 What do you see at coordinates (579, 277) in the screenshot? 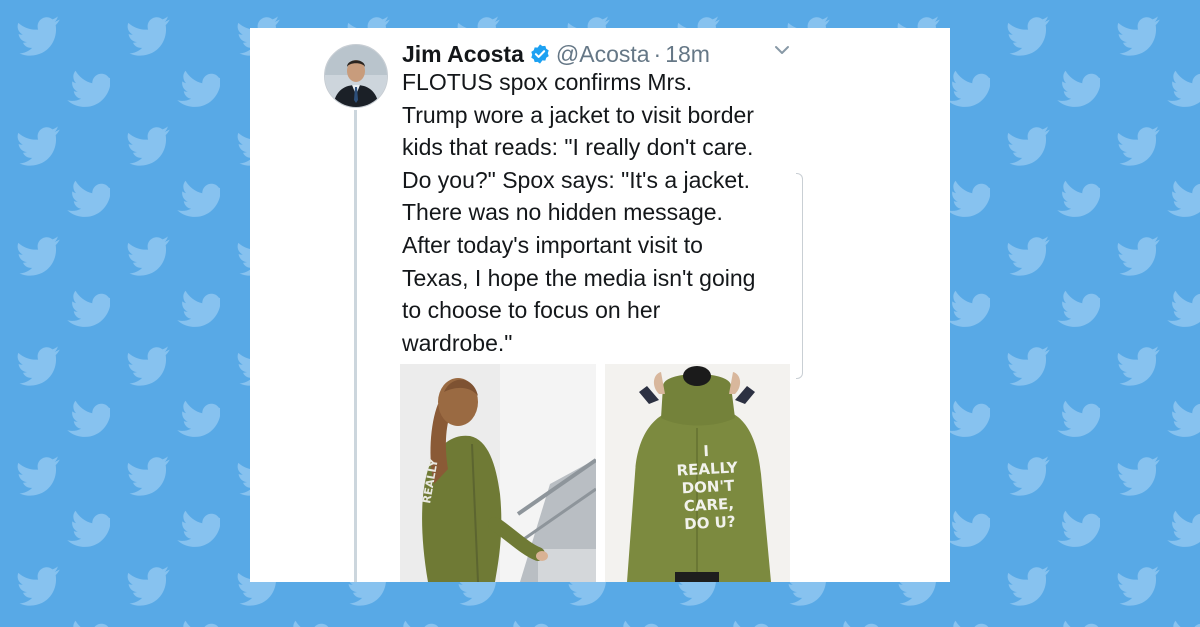
I see `tweet-text-line: Texas, I hope the media isn't going` at bounding box center [579, 277].